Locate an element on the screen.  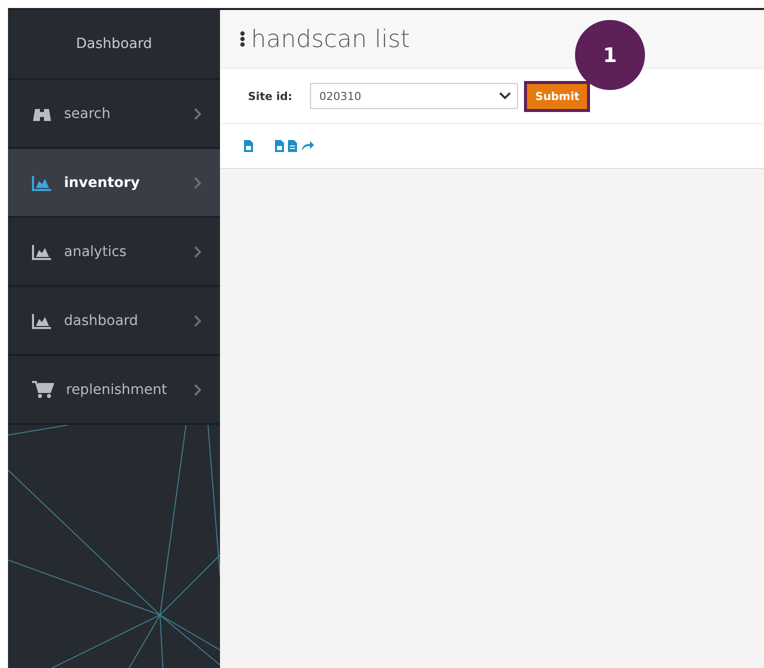
share-icon is located at coordinates (308, 146).